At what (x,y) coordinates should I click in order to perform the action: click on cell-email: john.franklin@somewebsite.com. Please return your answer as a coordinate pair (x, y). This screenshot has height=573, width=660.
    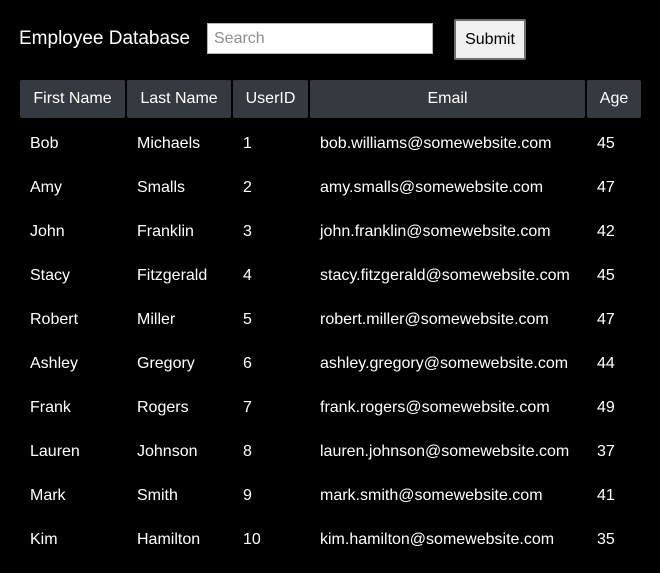
    Looking at the image, I should click on (435, 231).